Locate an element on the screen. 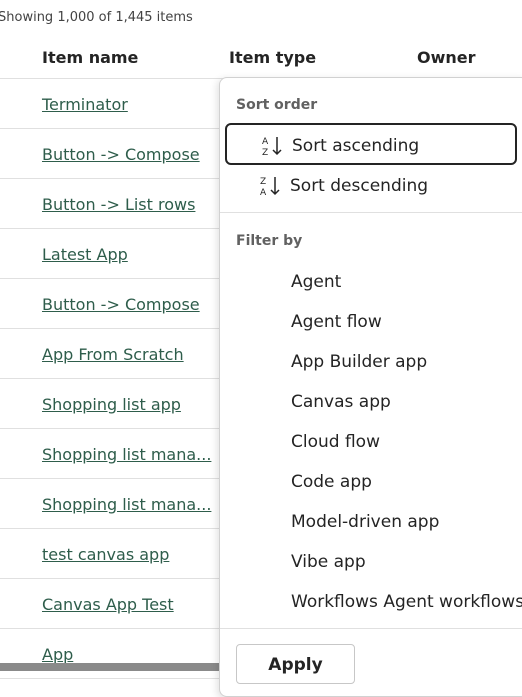 This screenshot has height=697, width=522. filter-option-workflows-agent-workflows: Workflows Agent workflows is located at coordinates (406, 602).